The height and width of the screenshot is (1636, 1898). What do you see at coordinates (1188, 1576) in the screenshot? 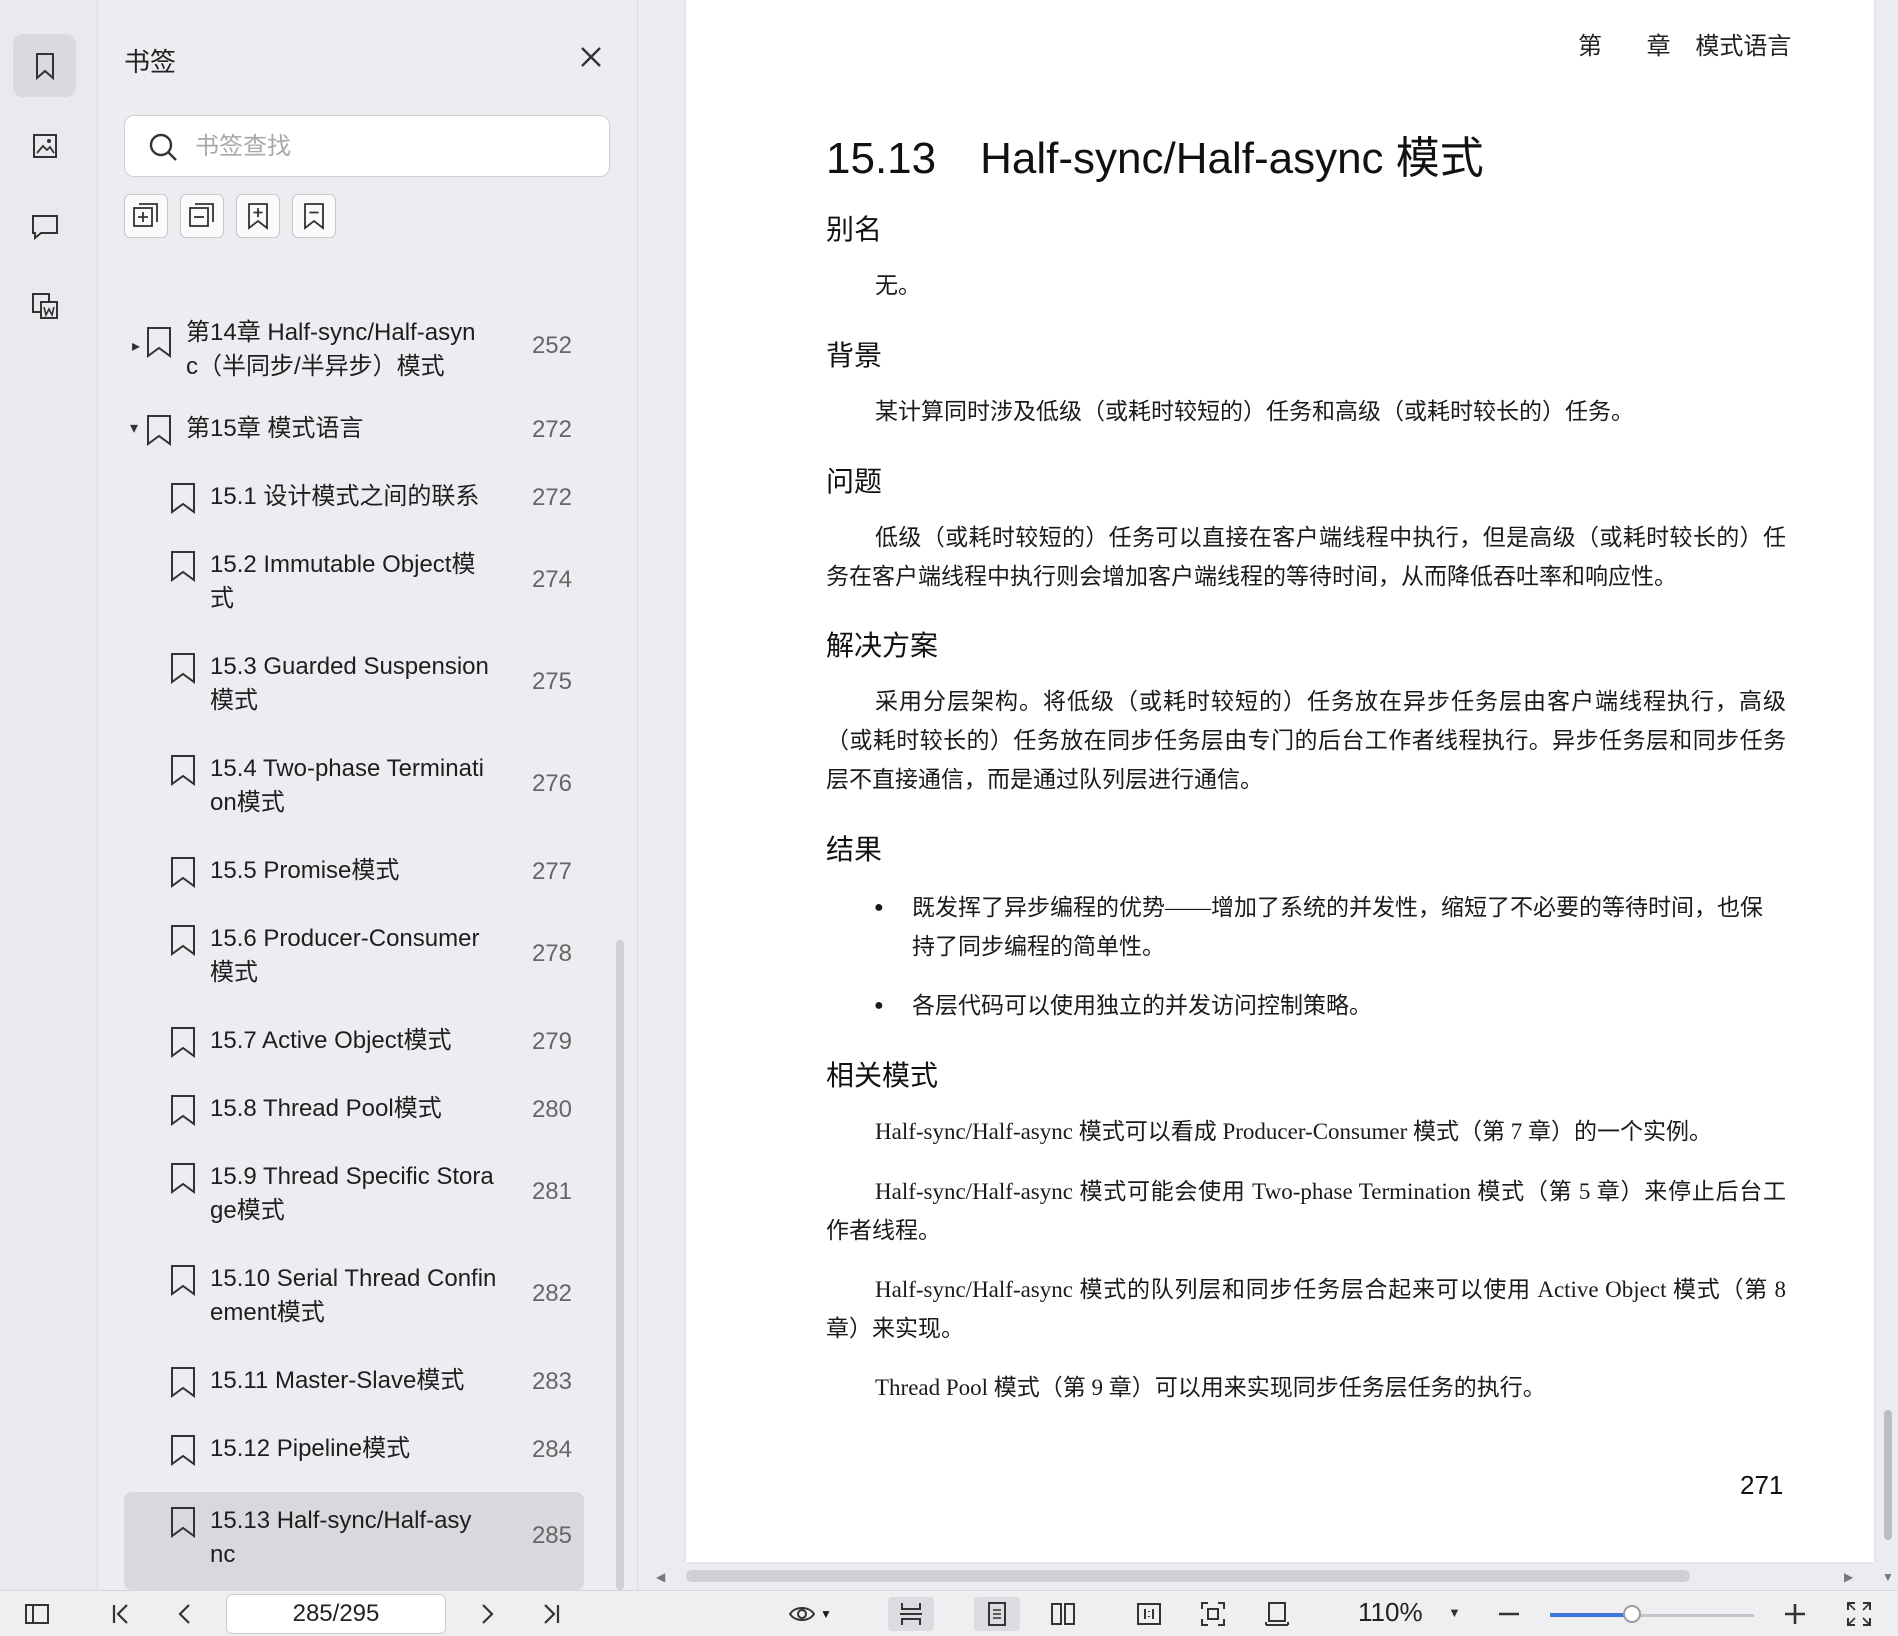
I see `document-horizontal-scrollbar` at bounding box center [1188, 1576].